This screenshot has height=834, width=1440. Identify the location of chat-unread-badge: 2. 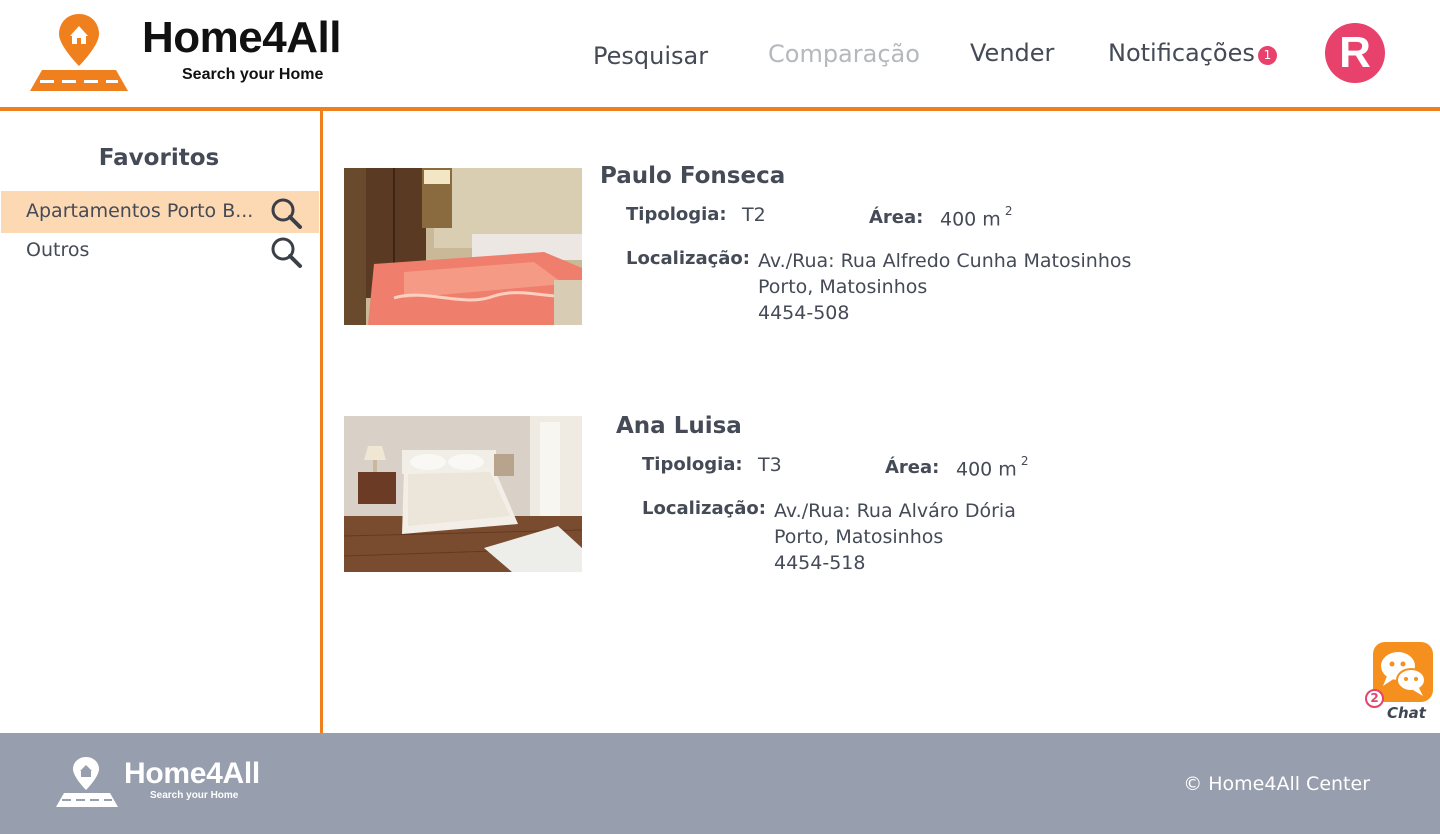
(1374, 698).